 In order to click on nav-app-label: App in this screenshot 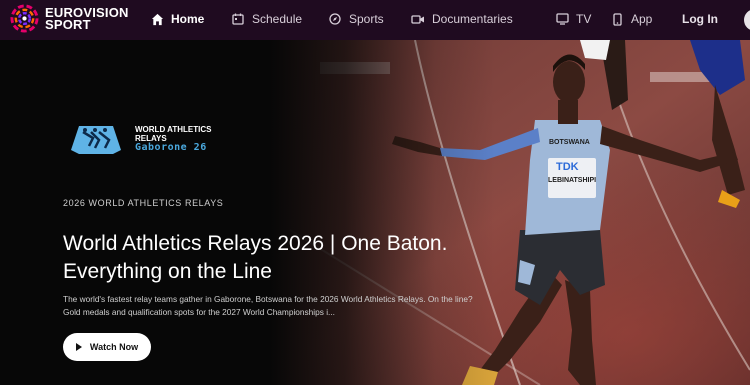, I will do `click(642, 19)`.